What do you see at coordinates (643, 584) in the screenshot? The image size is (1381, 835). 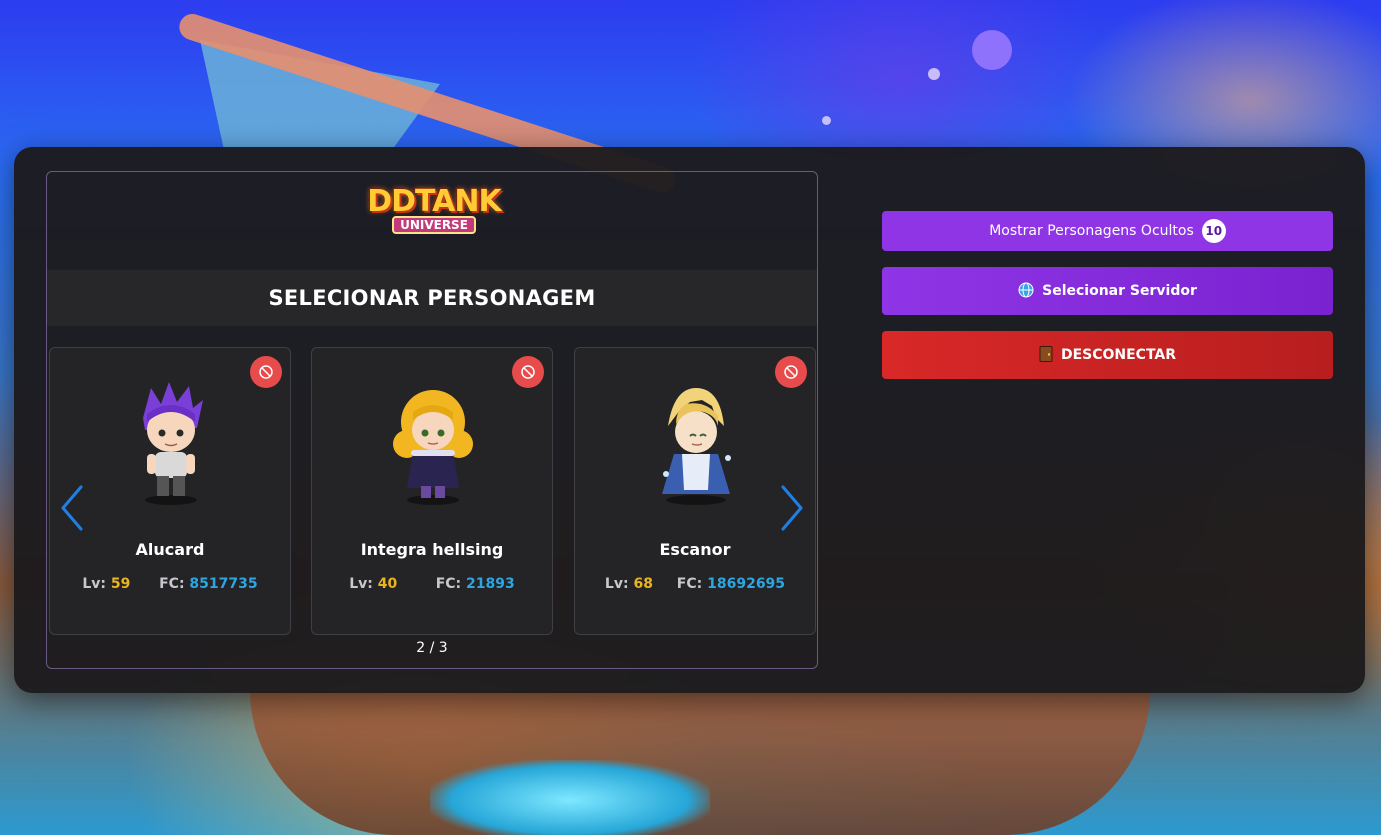 I see `level-value: 68` at bounding box center [643, 584].